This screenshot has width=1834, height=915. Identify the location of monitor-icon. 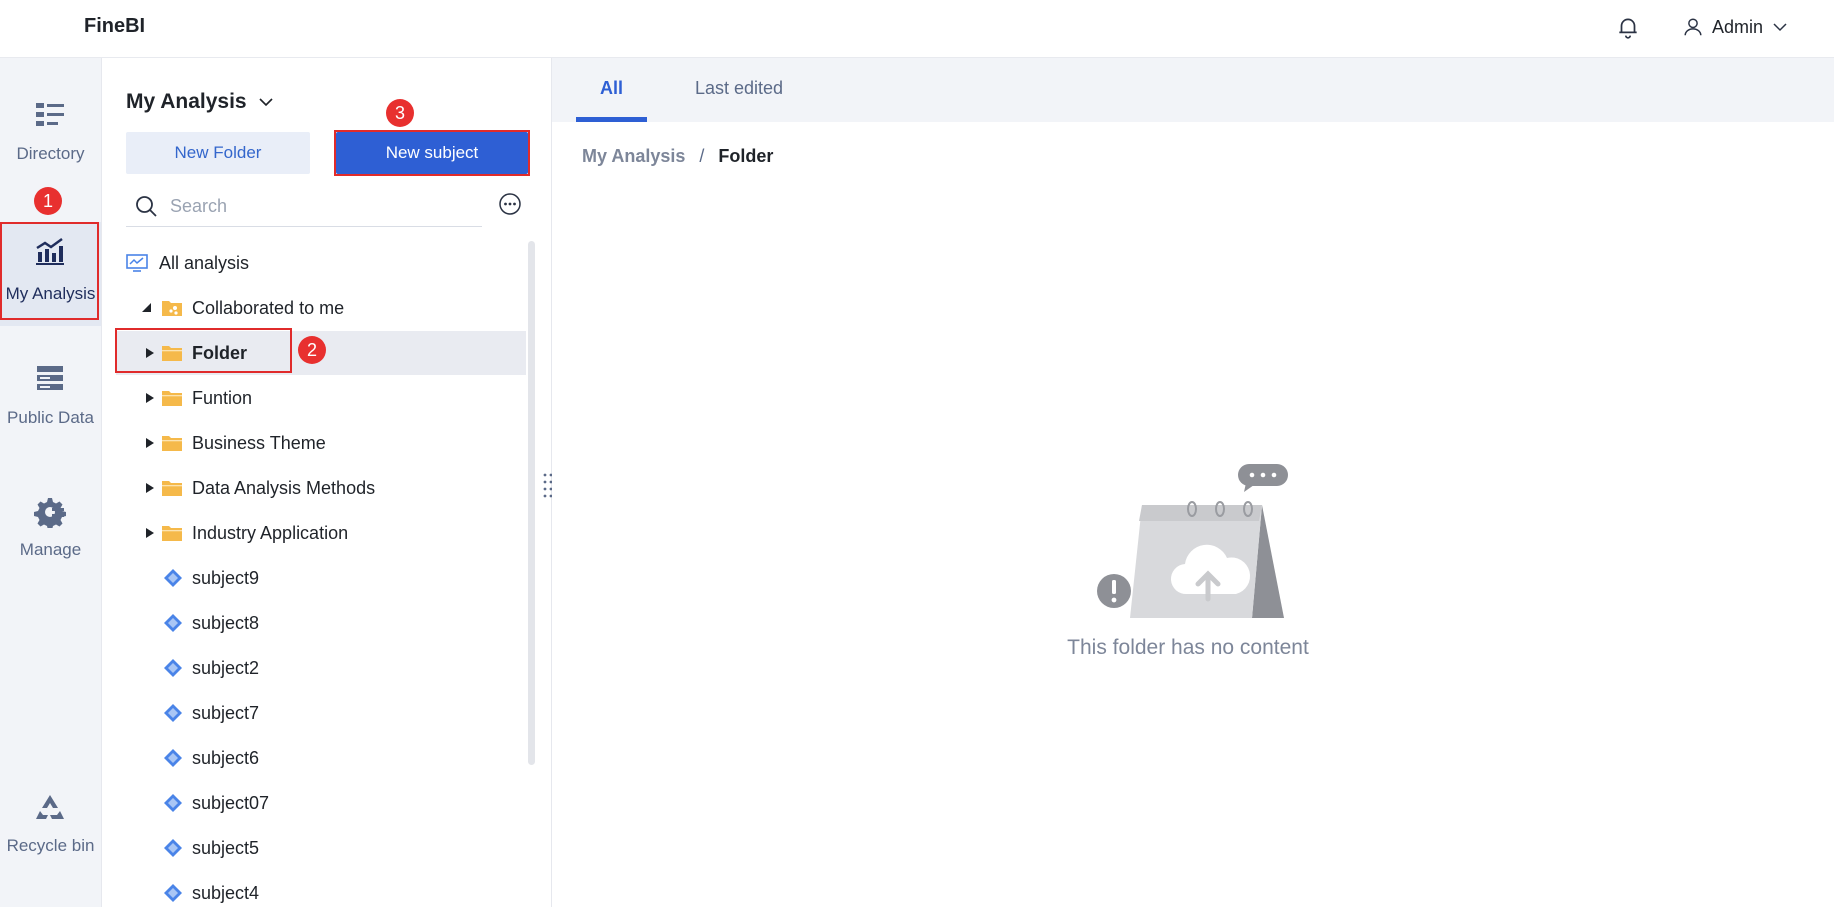
(137, 263).